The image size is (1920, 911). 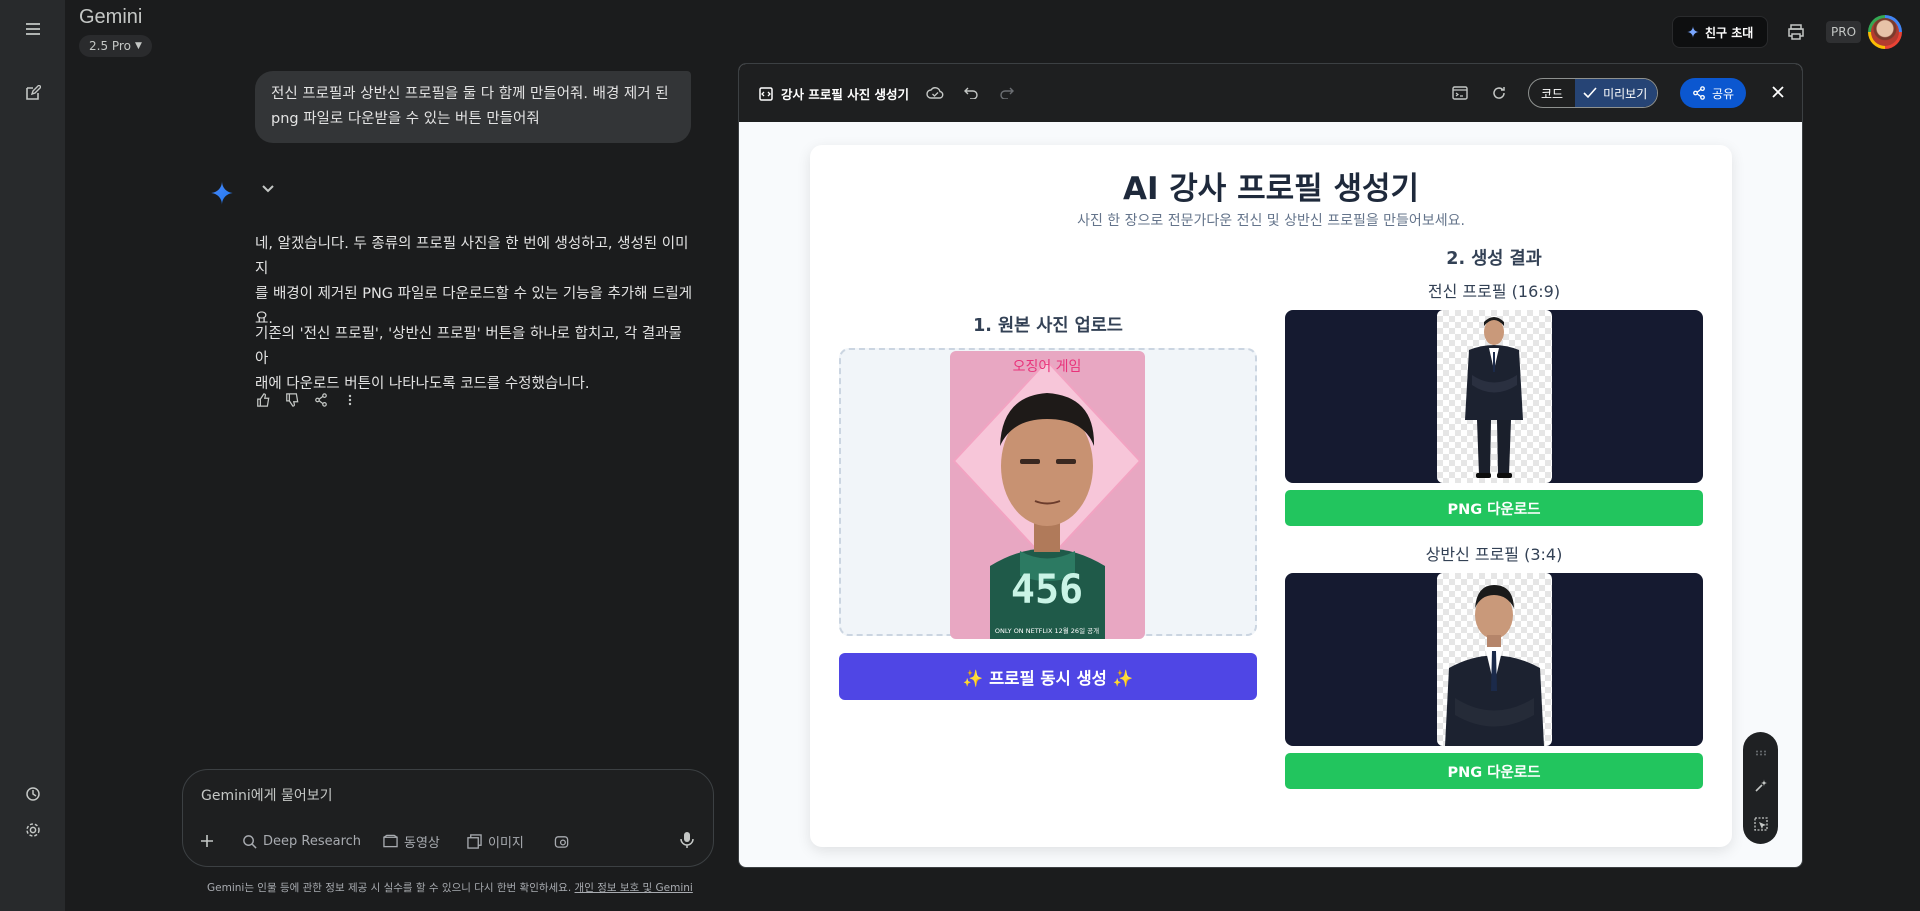 I want to click on deep-research-button: Deep Research, so click(x=301, y=841).